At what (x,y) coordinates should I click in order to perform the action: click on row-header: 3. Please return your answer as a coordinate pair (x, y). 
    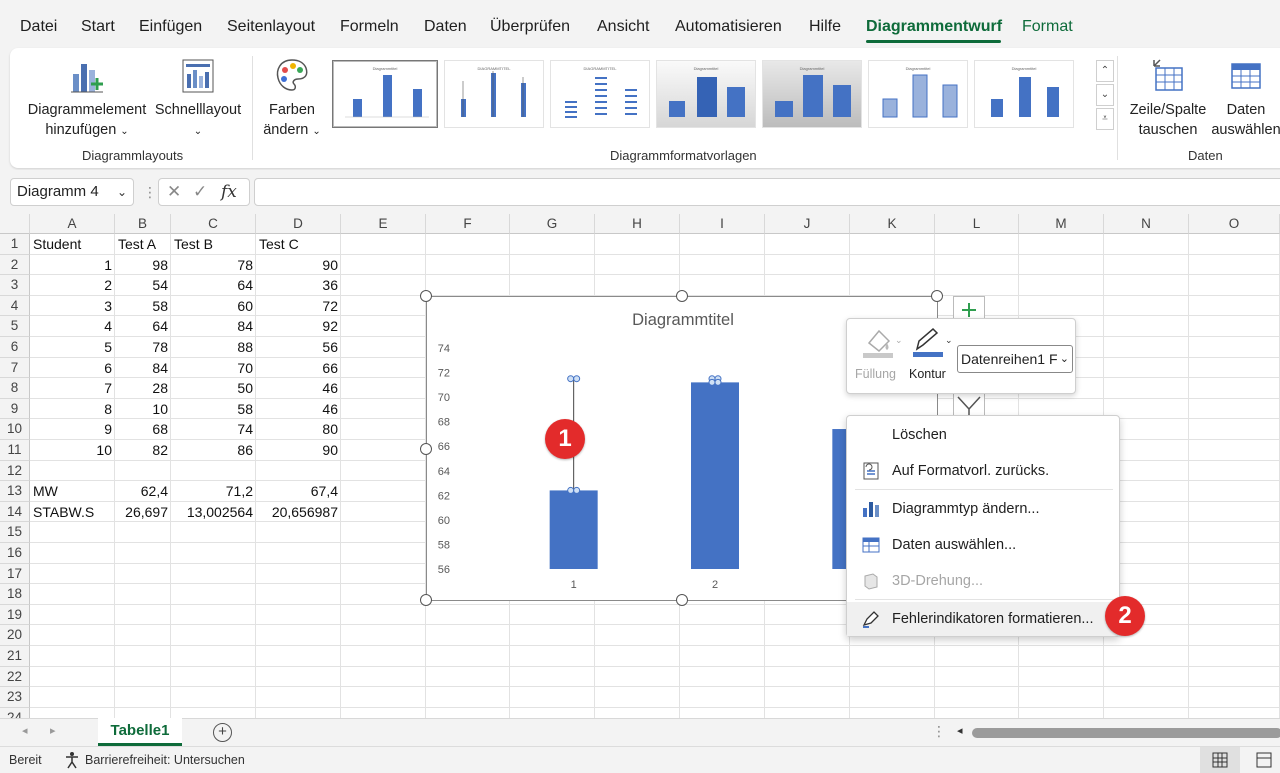
    Looking at the image, I should click on (15, 285).